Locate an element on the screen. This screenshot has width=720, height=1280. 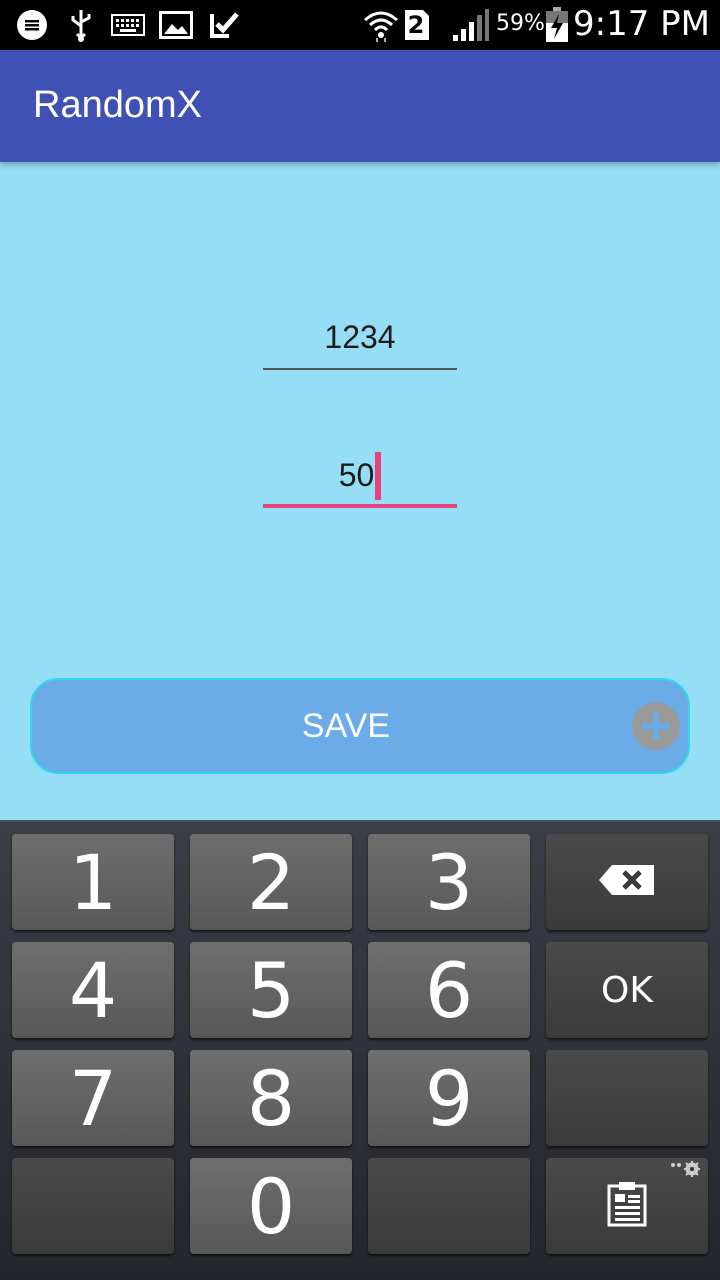
key-9: 9 is located at coordinates (449, 1098).